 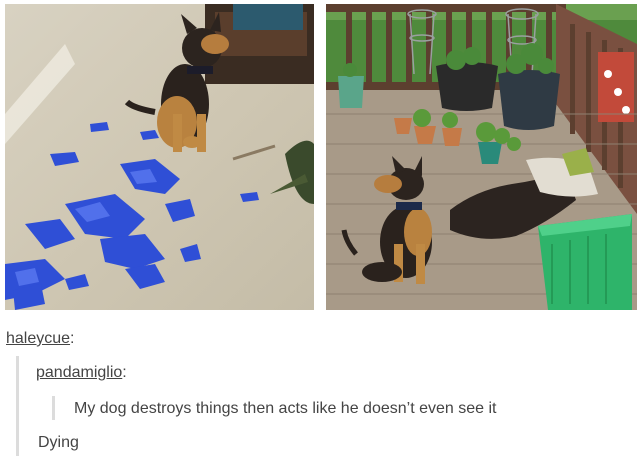 I want to click on reblogger-username: pandamiglio, so click(x=79, y=372).